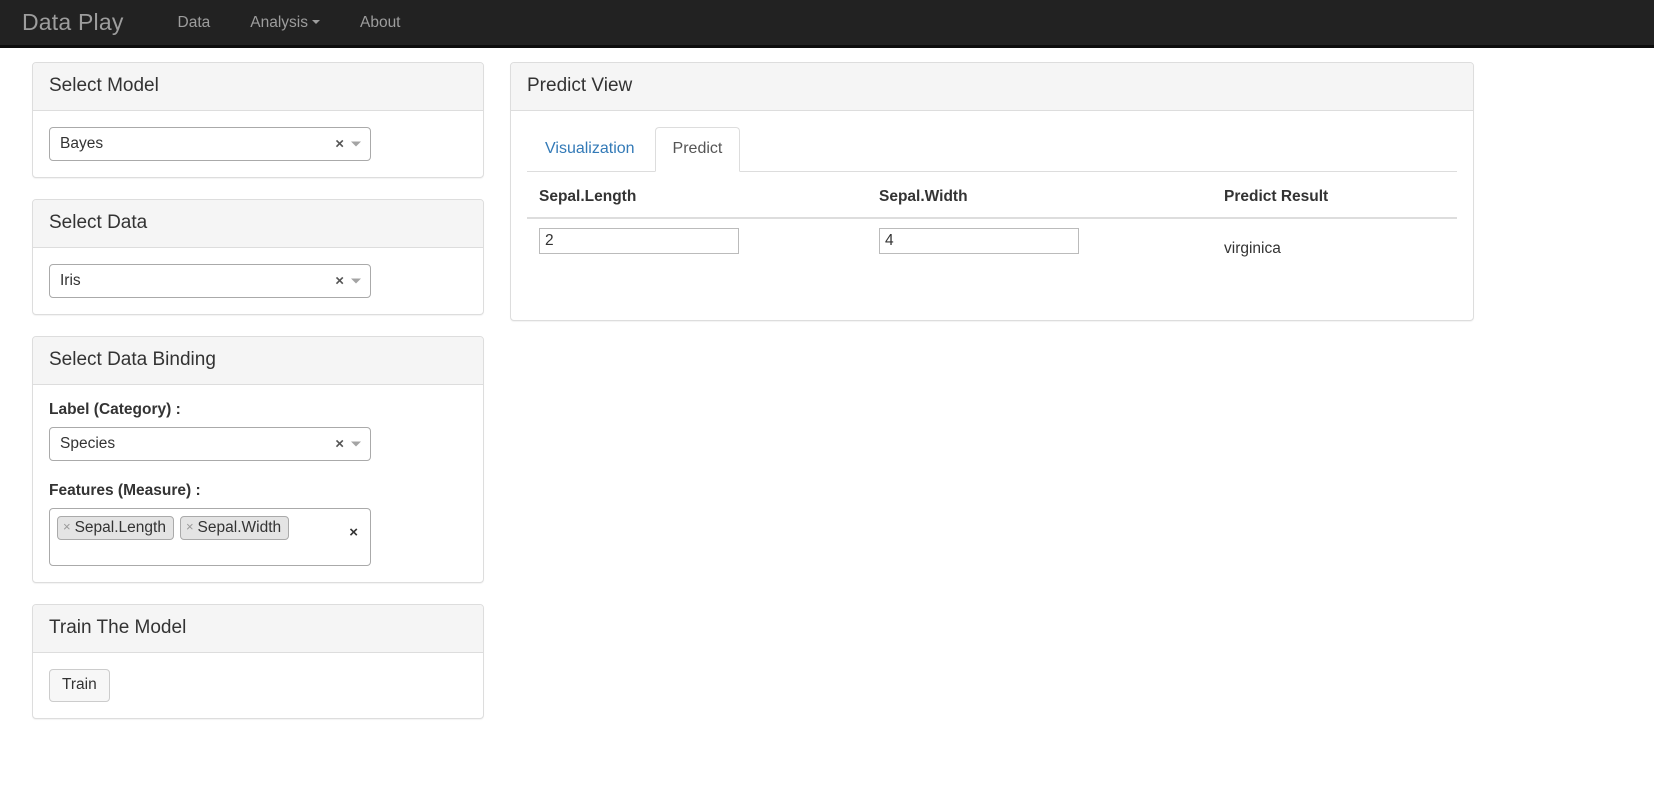  I want to click on tab-predict-link: Predict, so click(697, 149).